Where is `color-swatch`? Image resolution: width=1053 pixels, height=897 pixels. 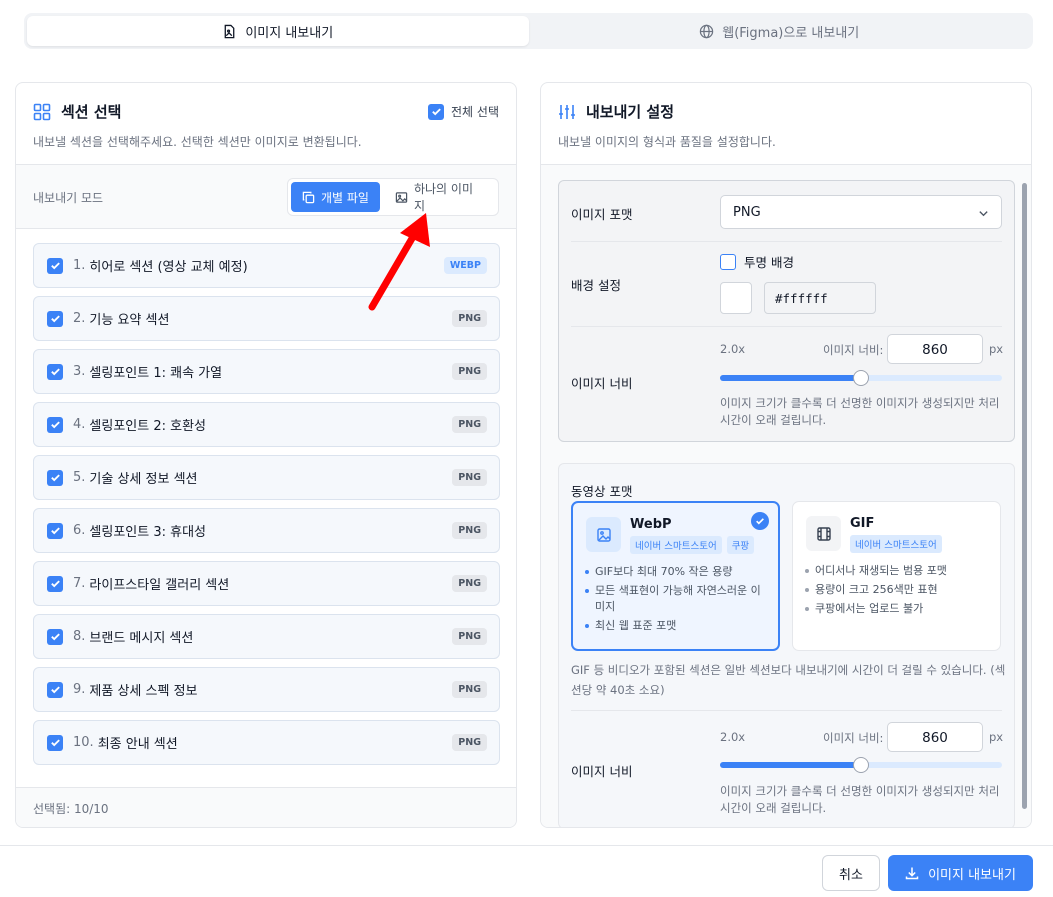
color-swatch is located at coordinates (736, 298).